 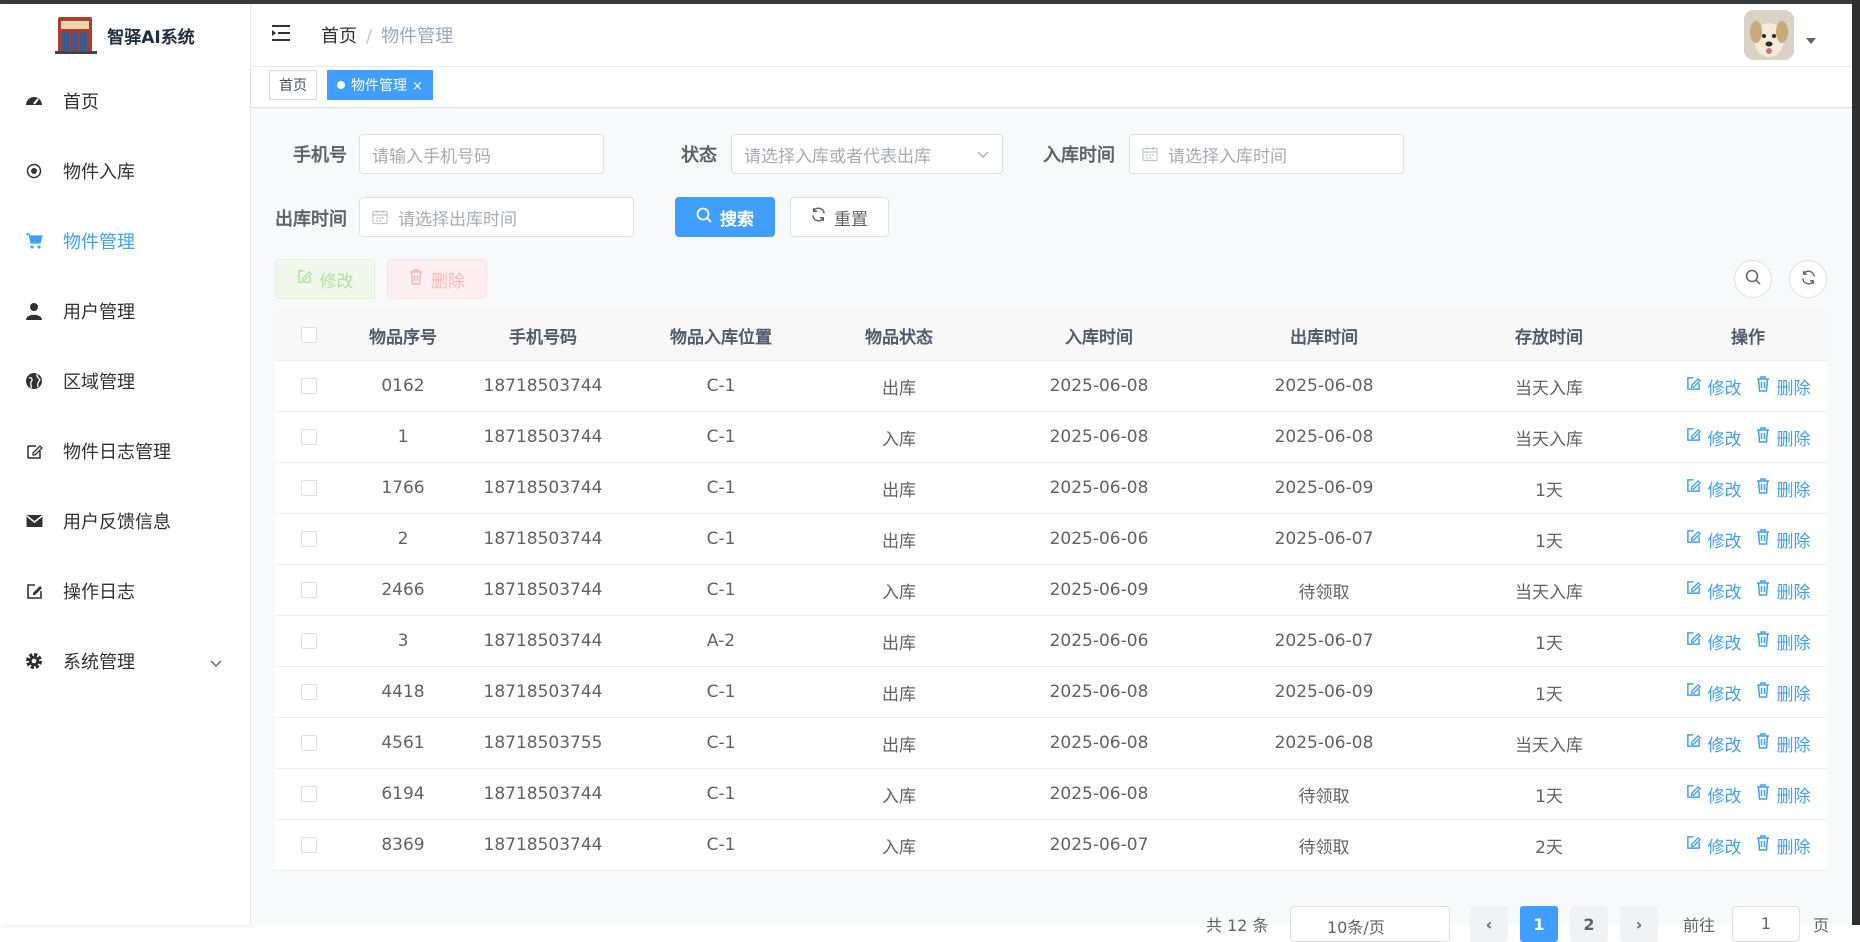 I want to click on prev-page-button: ‹, so click(x=1489, y=924).